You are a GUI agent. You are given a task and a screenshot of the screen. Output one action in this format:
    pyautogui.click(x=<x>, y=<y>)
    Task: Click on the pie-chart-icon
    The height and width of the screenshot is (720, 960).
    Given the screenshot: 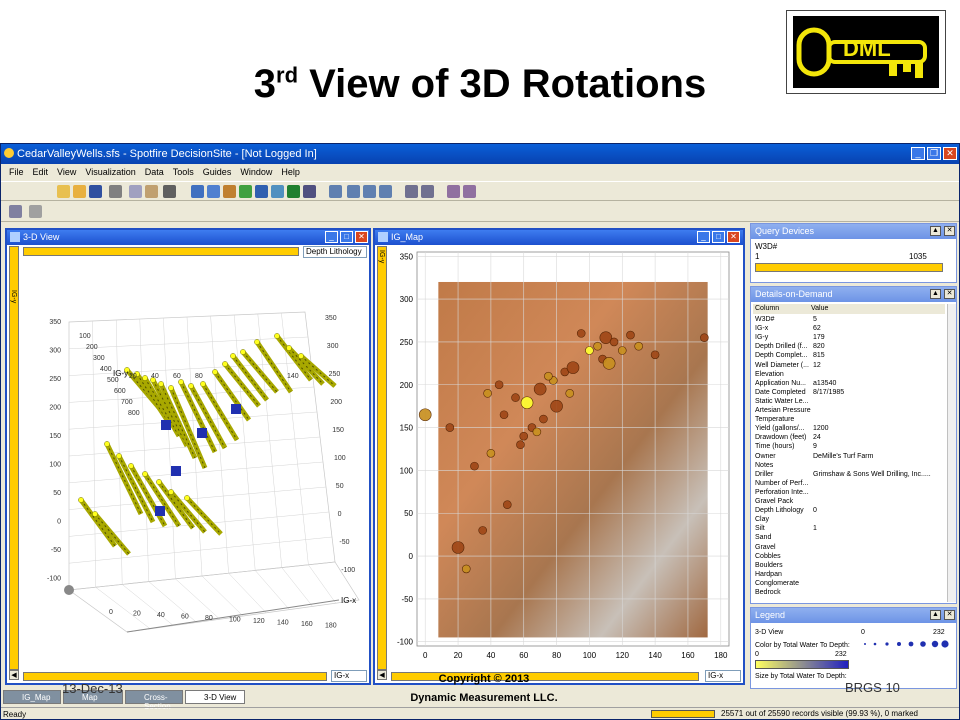 What is the action you would take?
    pyautogui.click(x=245, y=191)
    